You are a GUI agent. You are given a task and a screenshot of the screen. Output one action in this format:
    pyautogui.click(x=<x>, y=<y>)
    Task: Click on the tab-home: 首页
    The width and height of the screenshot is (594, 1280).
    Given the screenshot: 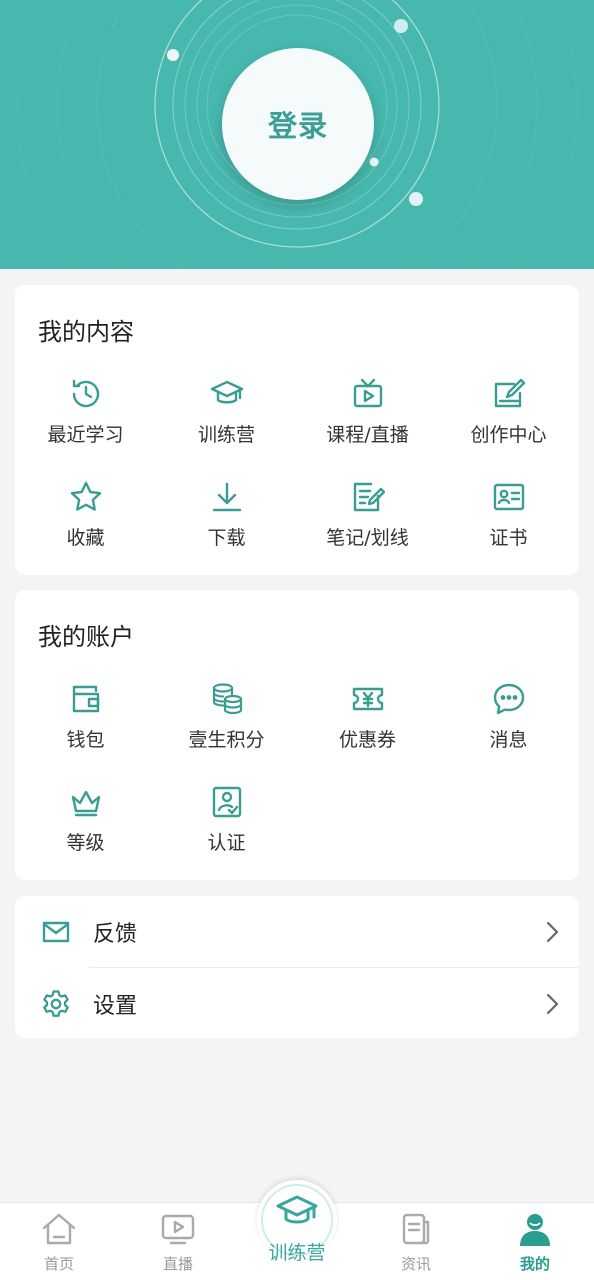 What is the action you would take?
    pyautogui.click(x=59, y=1241)
    